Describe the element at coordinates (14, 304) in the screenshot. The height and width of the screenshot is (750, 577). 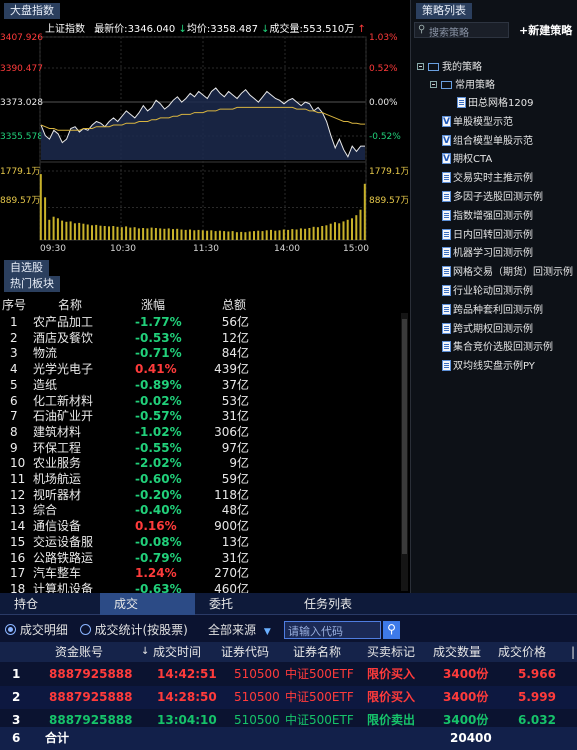
I see `header-index: 序号` at that location.